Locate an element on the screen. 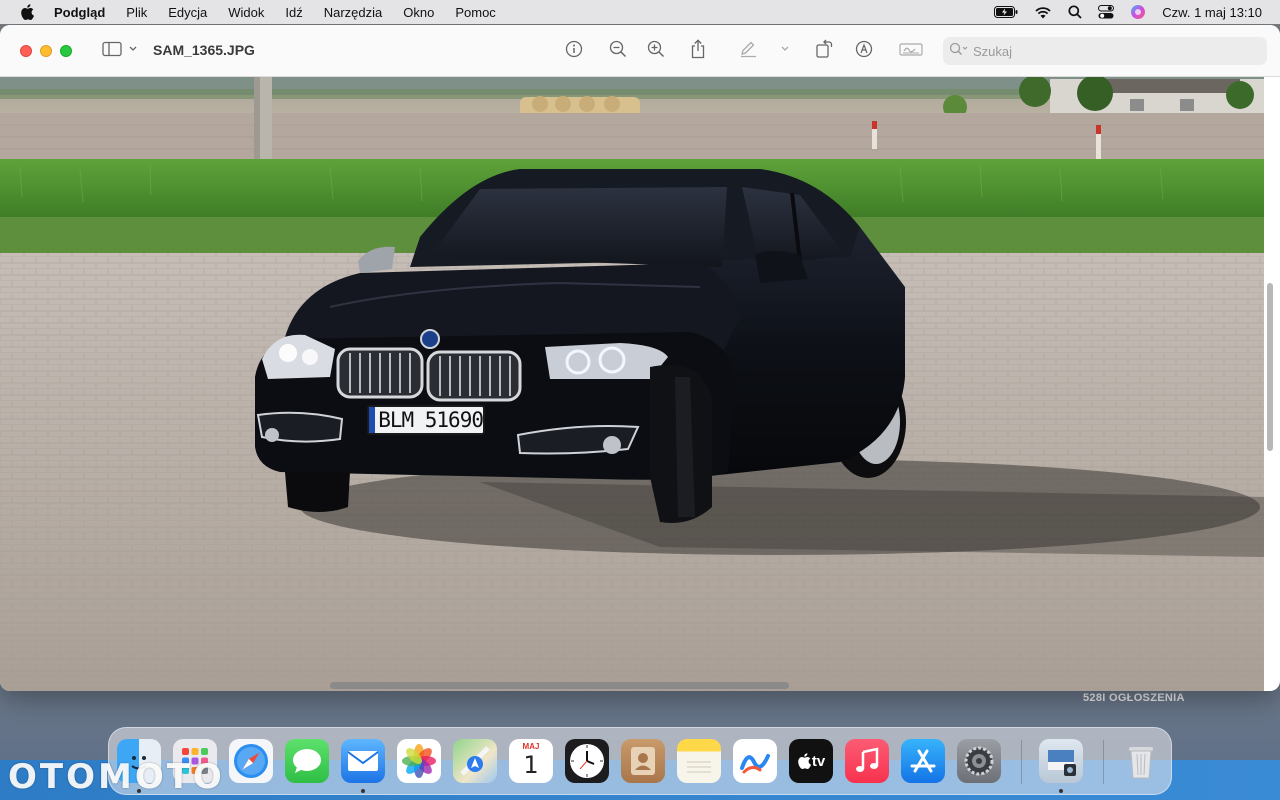  music-icon is located at coordinates (867, 761).